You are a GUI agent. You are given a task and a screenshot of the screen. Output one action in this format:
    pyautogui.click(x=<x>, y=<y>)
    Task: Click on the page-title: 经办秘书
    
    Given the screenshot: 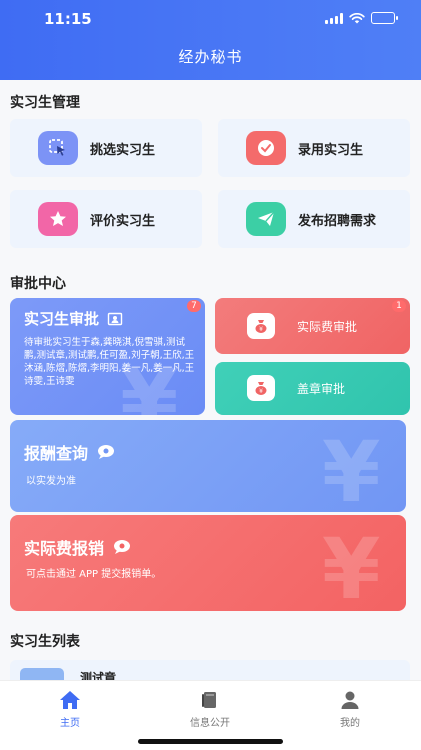 What is the action you would take?
    pyautogui.click(x=210, y=57)
    